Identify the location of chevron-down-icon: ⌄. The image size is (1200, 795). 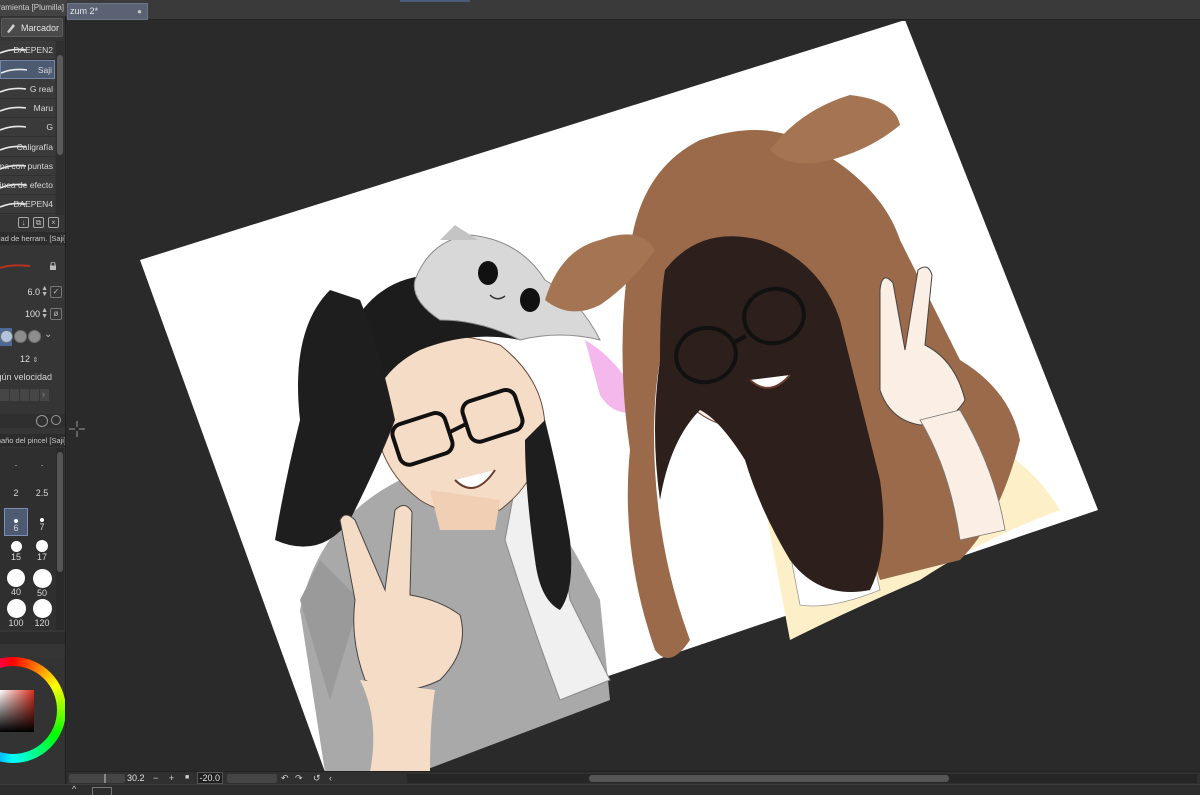
(48, 334).